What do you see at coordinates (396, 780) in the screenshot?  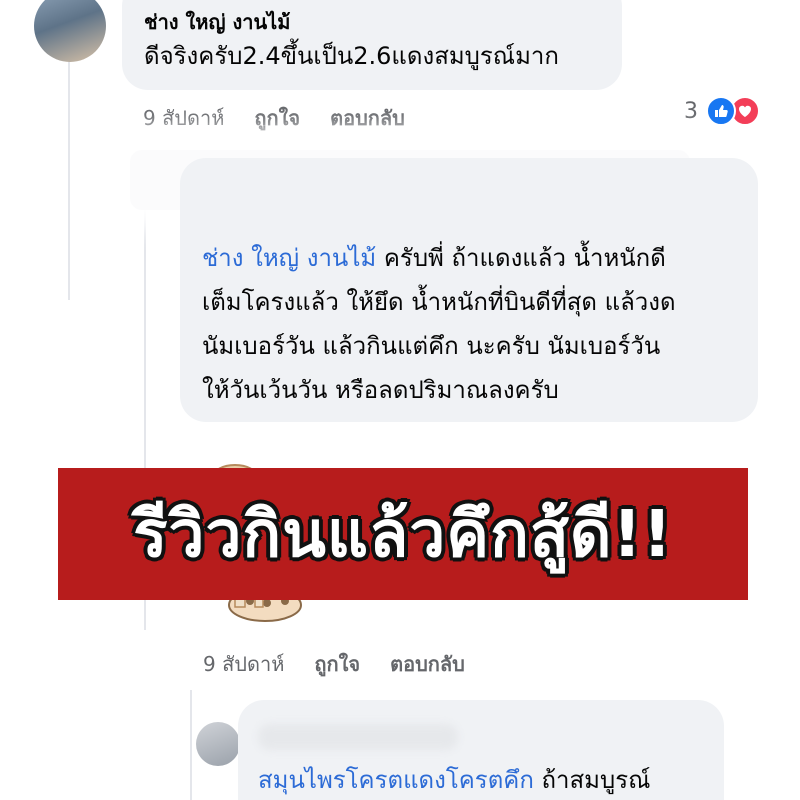 I see `mention-link: สมุนไพรโครตแดงโครตคึก` at bounding box center [396, 780].